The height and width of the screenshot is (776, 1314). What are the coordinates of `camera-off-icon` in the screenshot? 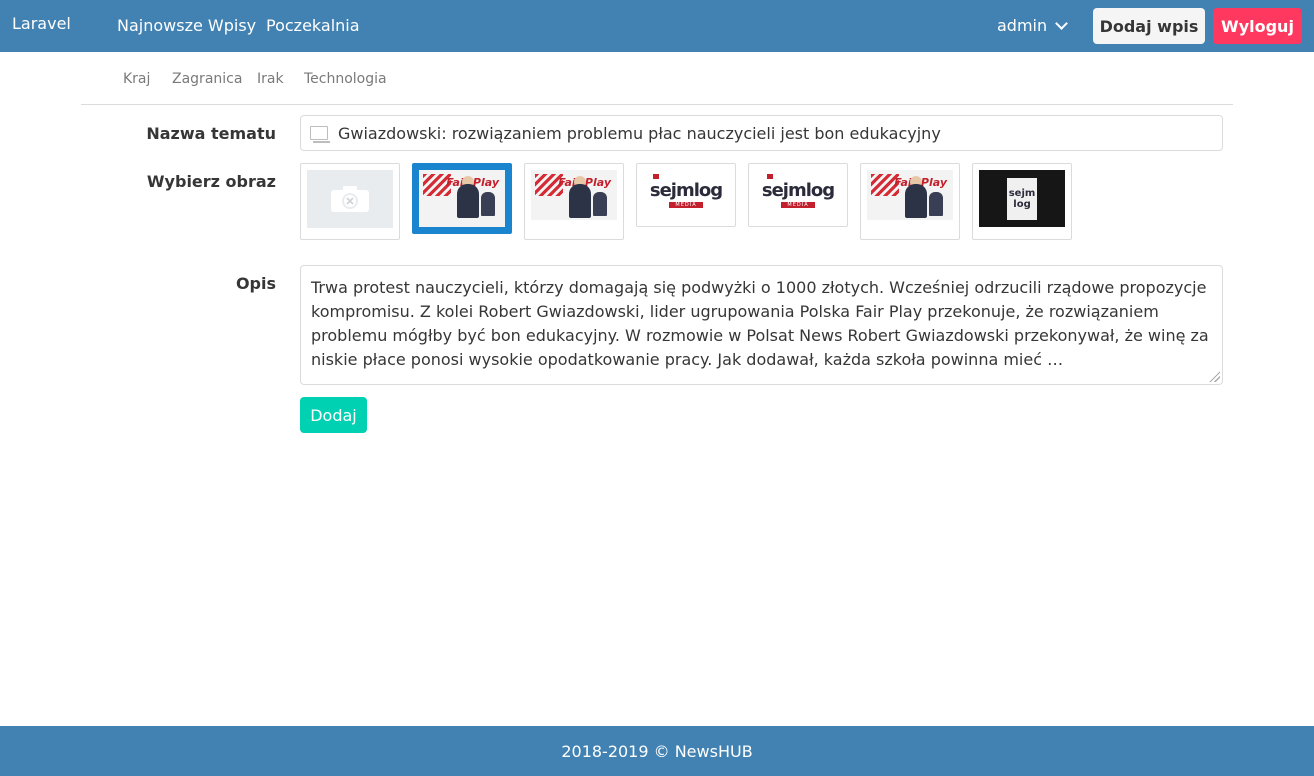 It's located at (350, 199).